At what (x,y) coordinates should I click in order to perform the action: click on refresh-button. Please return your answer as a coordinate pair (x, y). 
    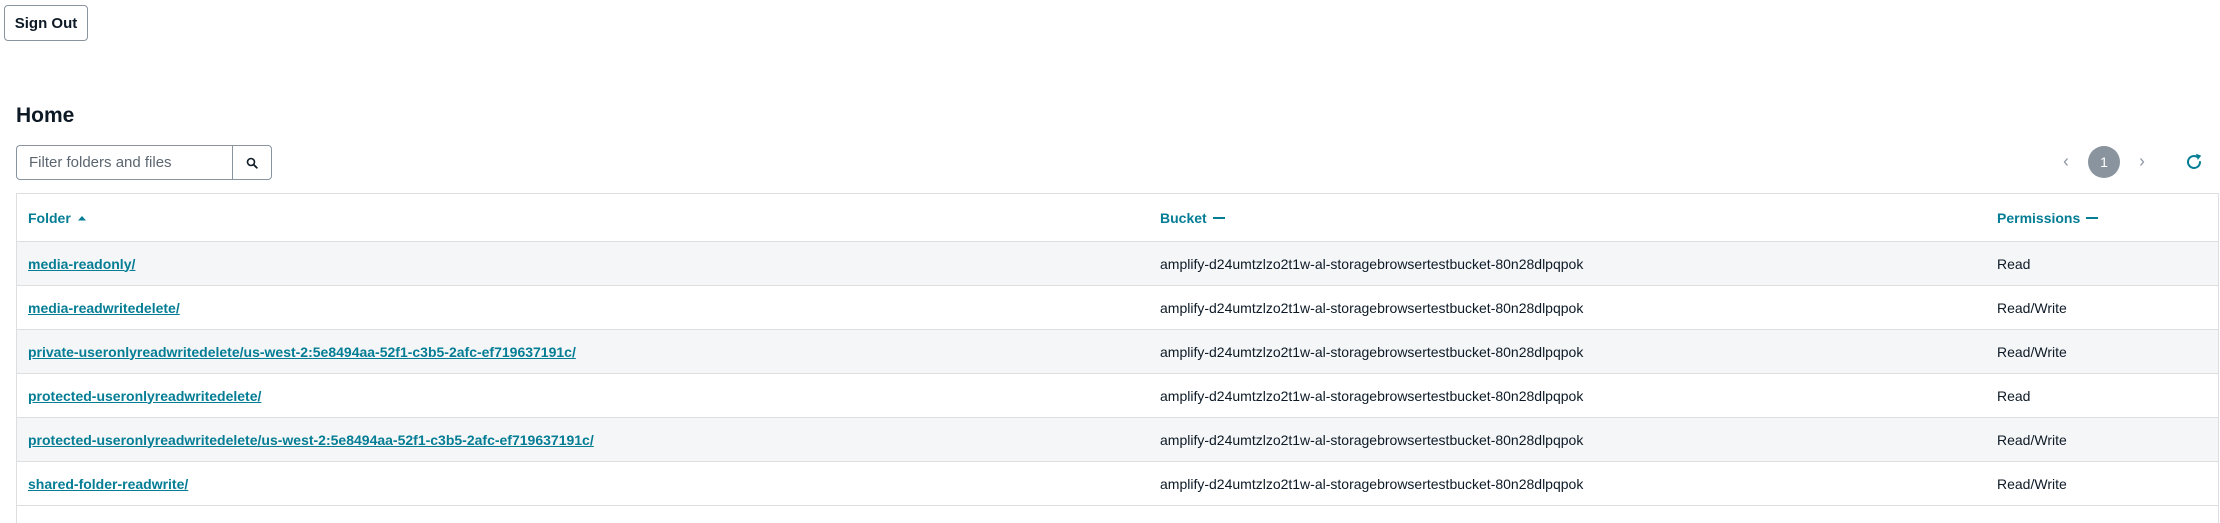
    Looking at the image, I should click on (2194, 162).